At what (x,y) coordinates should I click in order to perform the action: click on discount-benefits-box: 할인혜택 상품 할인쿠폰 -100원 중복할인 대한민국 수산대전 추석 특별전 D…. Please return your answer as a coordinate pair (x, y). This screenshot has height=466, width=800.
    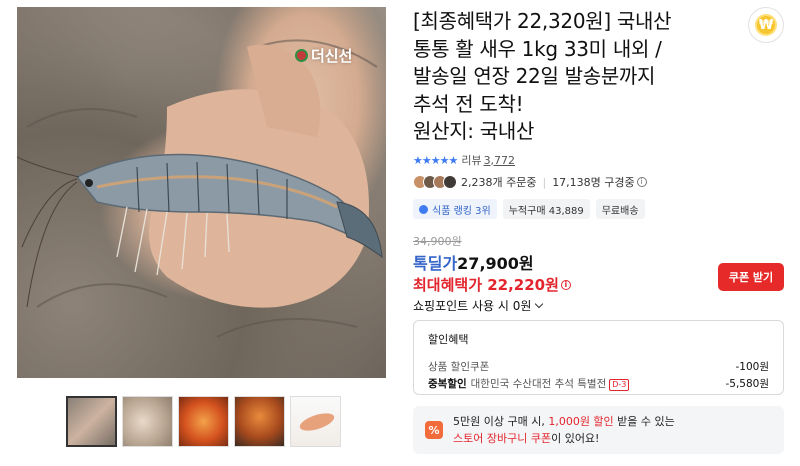
    Looking at the image, I should click on (598, 357).